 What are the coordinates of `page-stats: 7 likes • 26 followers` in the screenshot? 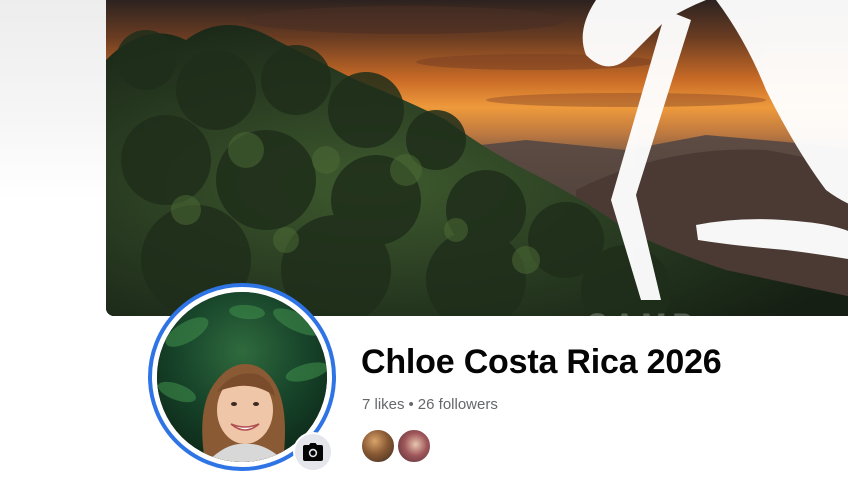 It's located at (430, 404).